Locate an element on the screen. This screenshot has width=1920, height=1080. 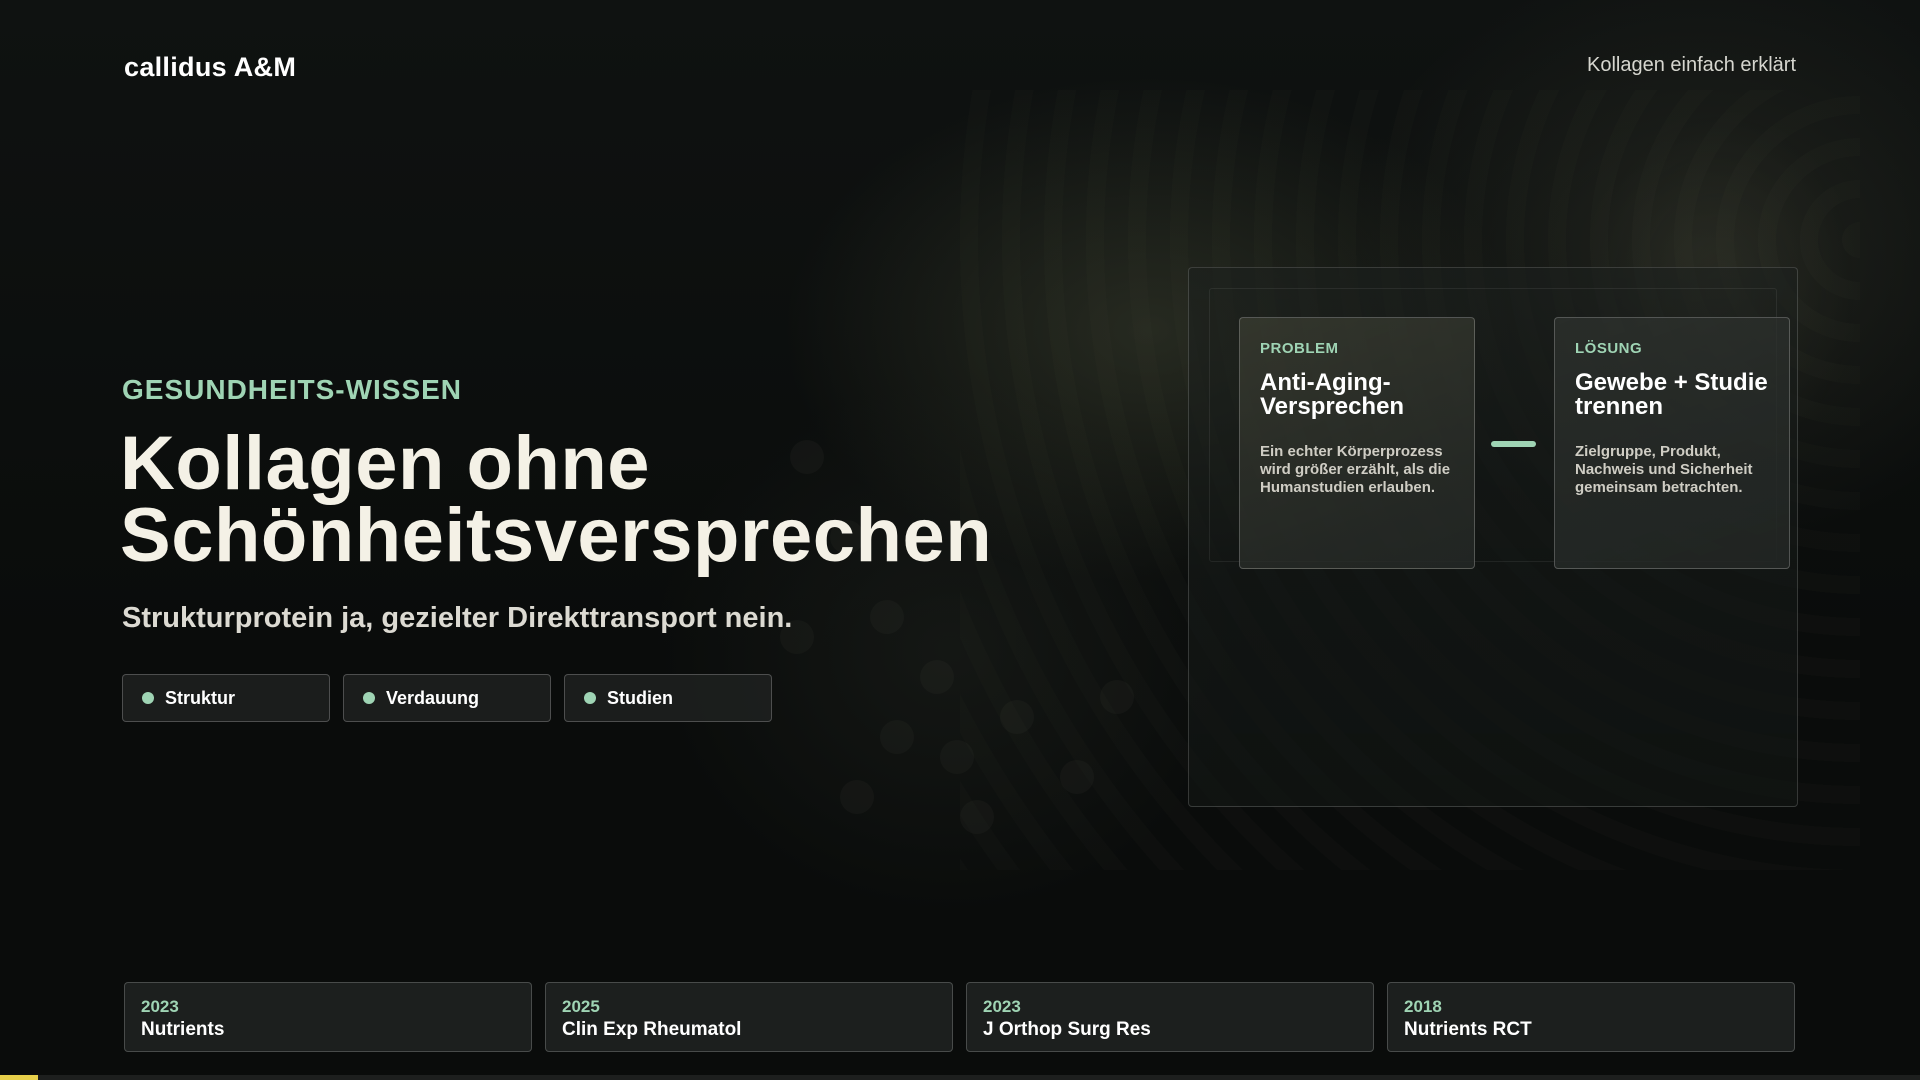
reference-card: 2025 Clin Exp Rheumatol is located at coordinates (749, 1017).